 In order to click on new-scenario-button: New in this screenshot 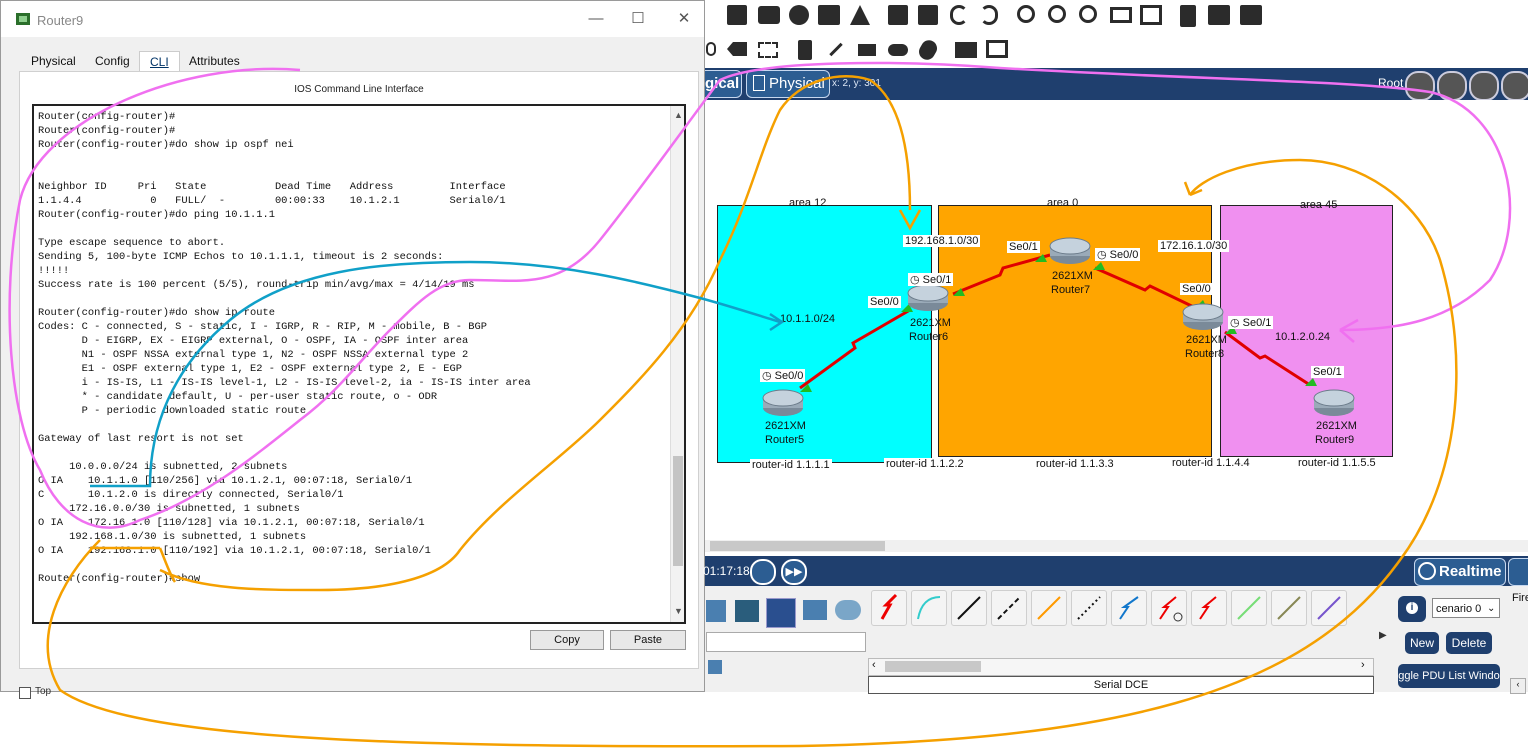, I will do `click(1422, 643)`.